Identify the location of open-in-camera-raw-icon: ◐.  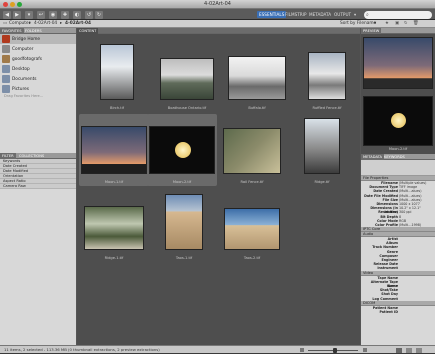
(77, 14).